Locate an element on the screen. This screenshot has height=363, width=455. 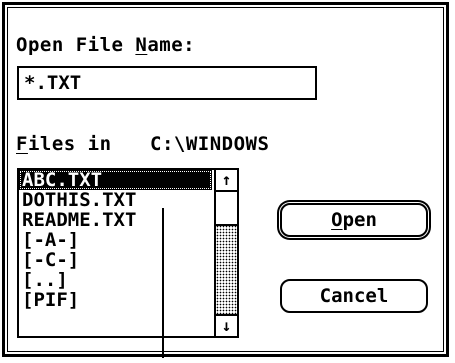
filename-field is located at coordinates (167, 83).